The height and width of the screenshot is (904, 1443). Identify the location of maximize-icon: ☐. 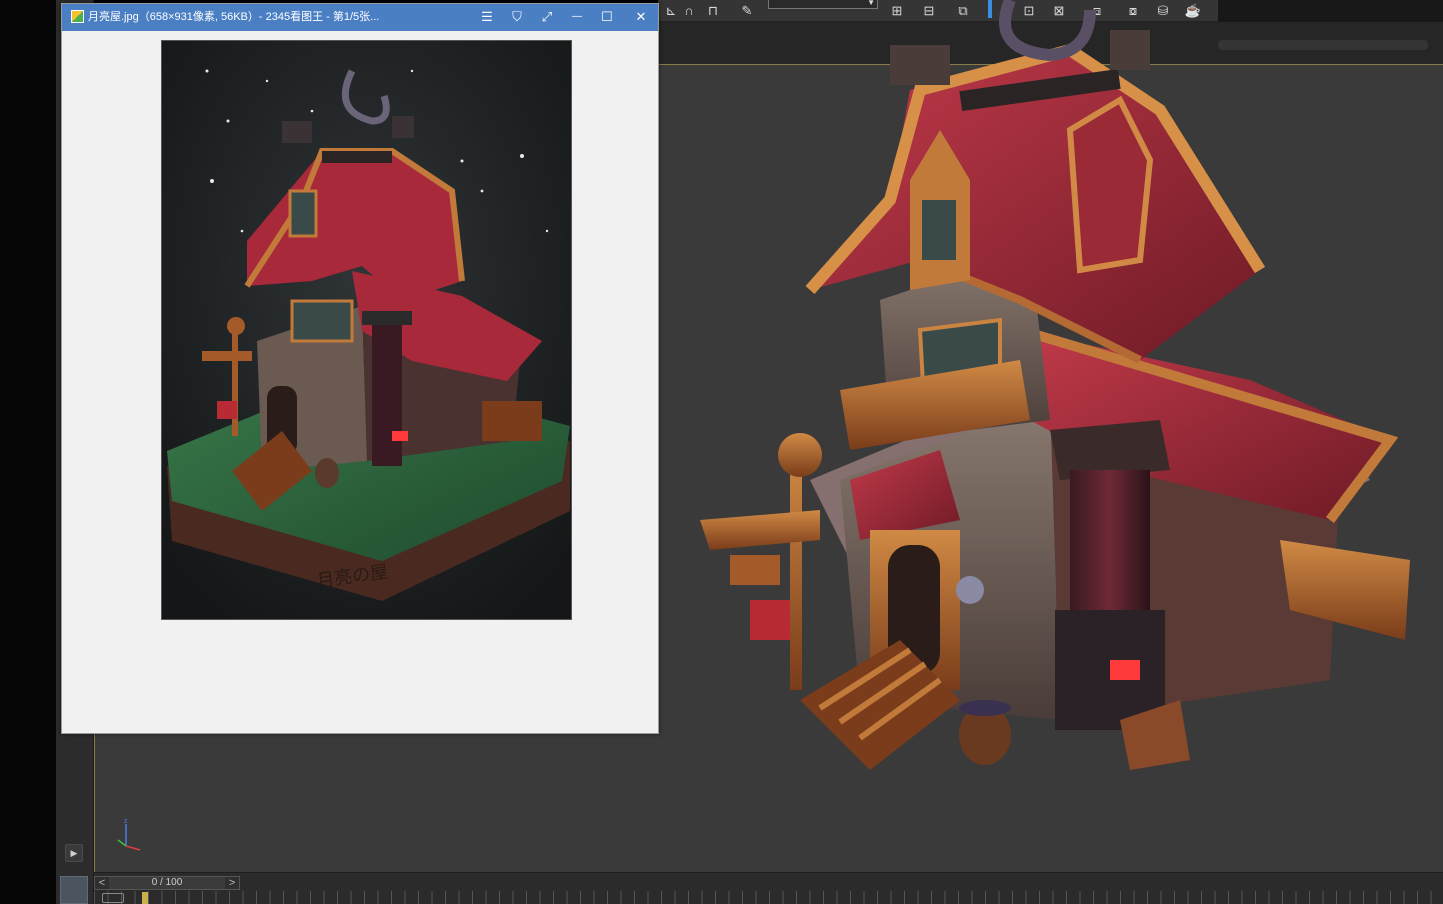
(607, 17).